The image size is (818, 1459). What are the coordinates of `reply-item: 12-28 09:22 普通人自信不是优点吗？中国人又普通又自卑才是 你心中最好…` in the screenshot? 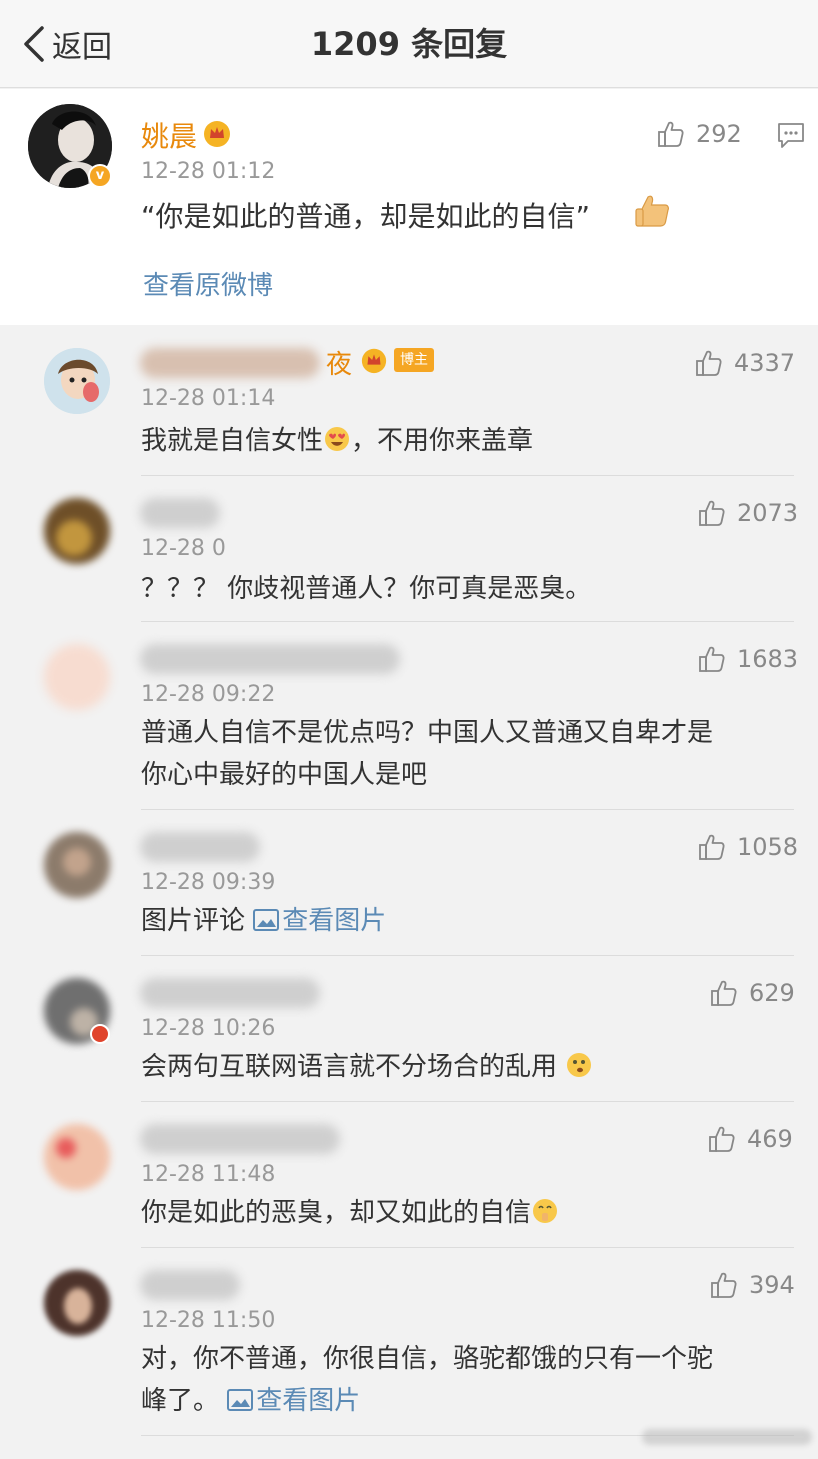 It's located at (409, 716).